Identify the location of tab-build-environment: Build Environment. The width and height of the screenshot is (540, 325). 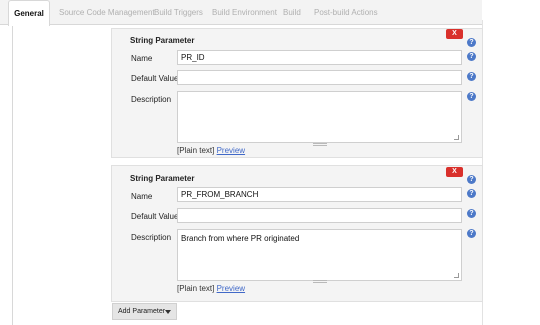
(244, 13).